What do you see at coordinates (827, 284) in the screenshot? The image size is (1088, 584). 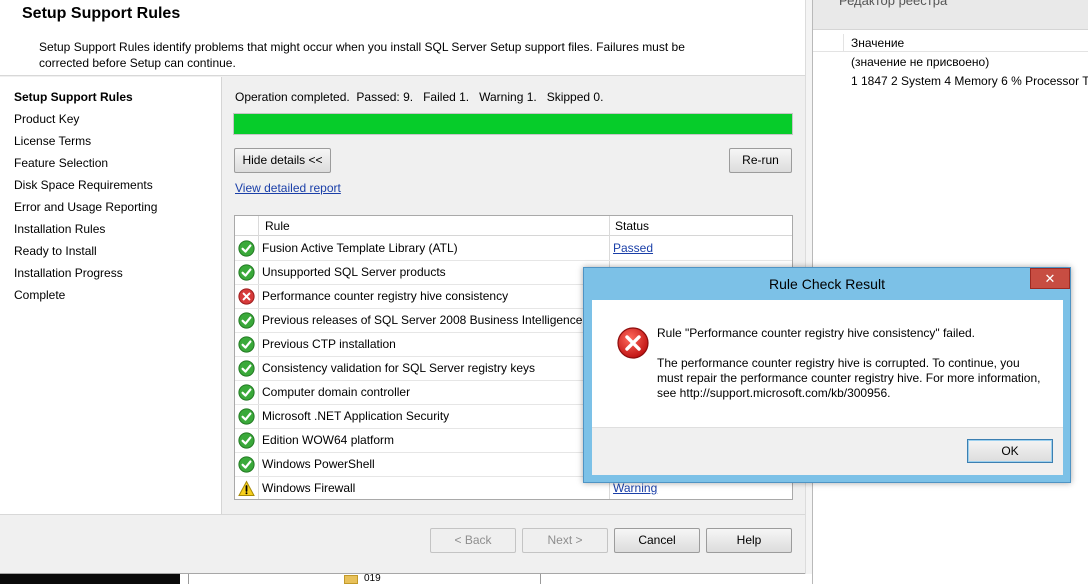 I see `dialog-title: Rule Check Result` at bounding box center [827, 284].